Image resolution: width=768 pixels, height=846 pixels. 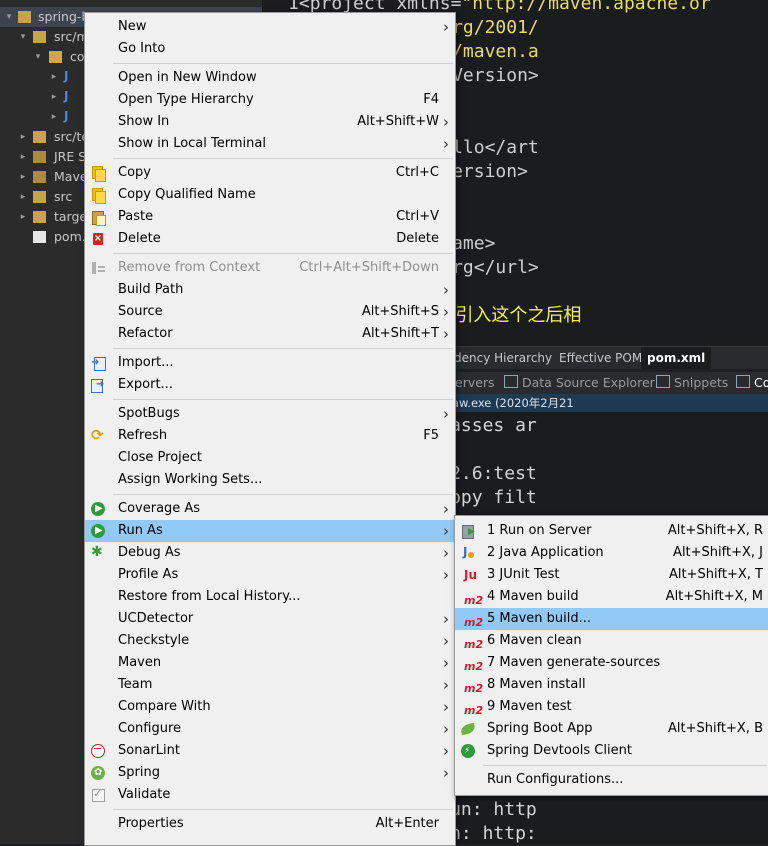 I want to click on menu-item-shortcut: Alt+Enter, so click(x=407, y=823).